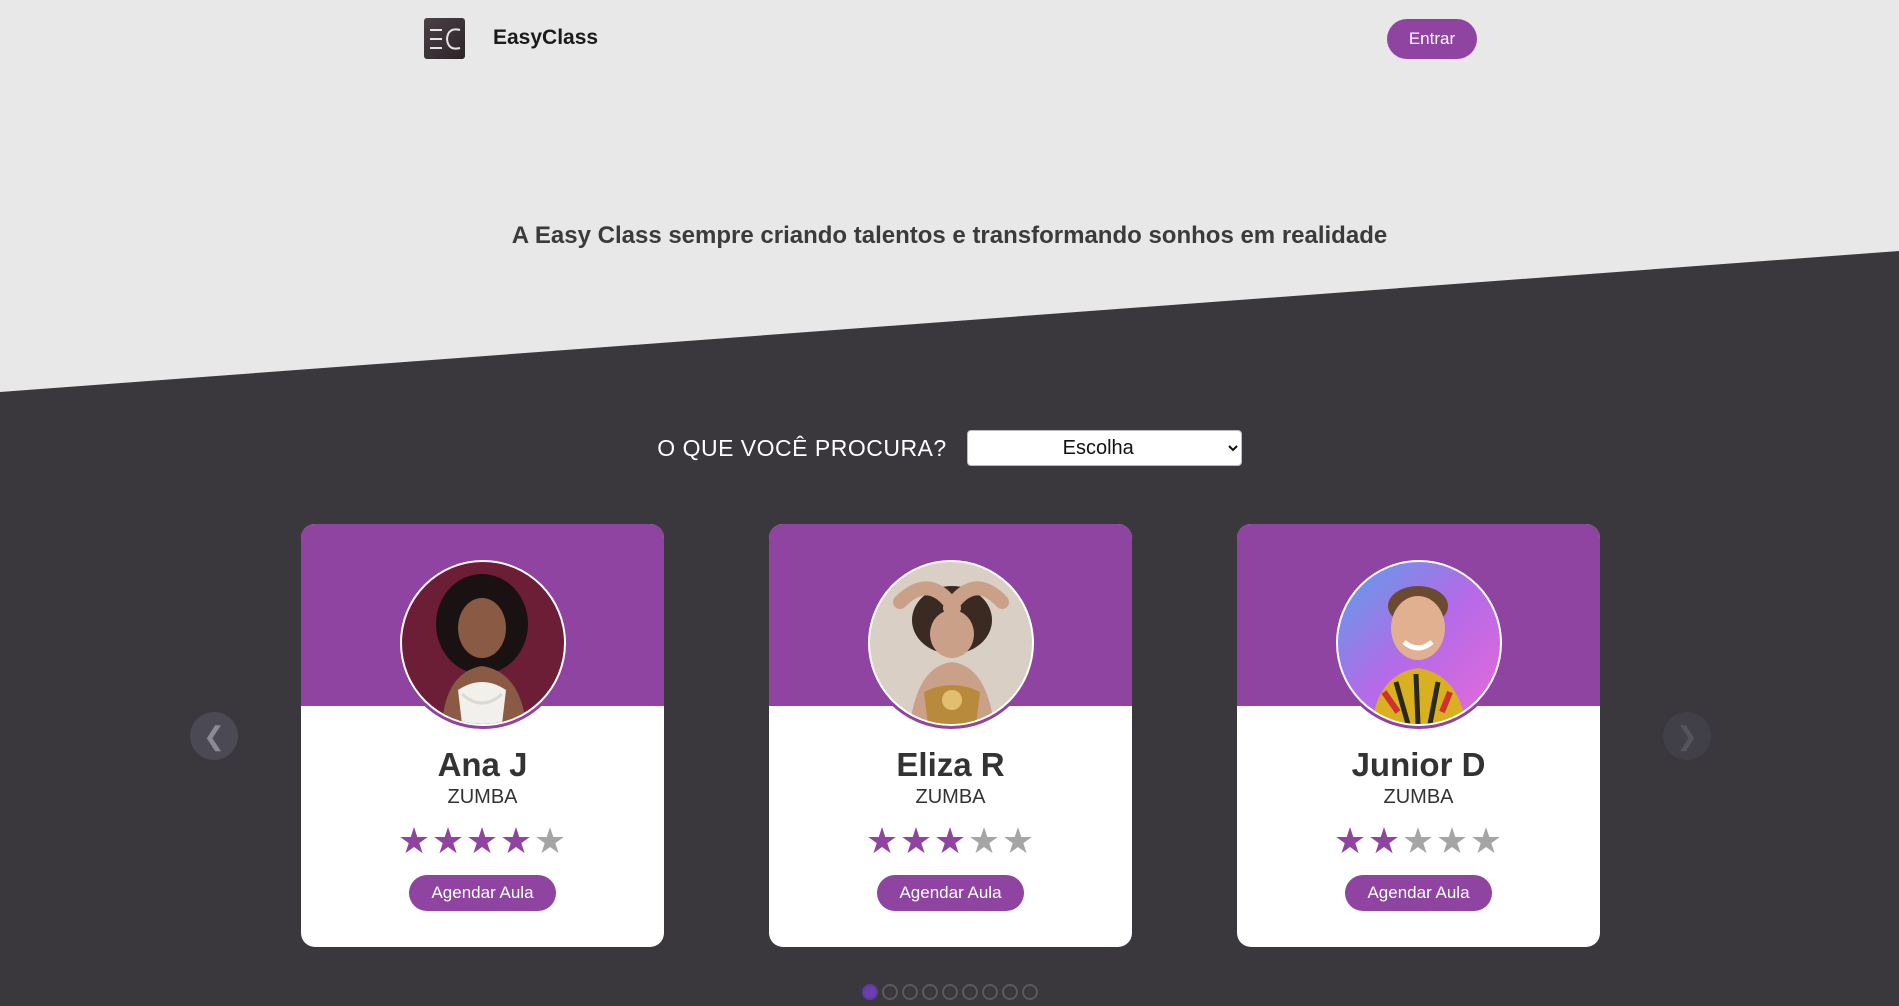 The height and width of the screenshot is (1006, 1899). Describe the element at coordinates (949, 448) in the screenshot. I see `search-row: O QUE VOCÊ PROCURA? Escolha` at that location.